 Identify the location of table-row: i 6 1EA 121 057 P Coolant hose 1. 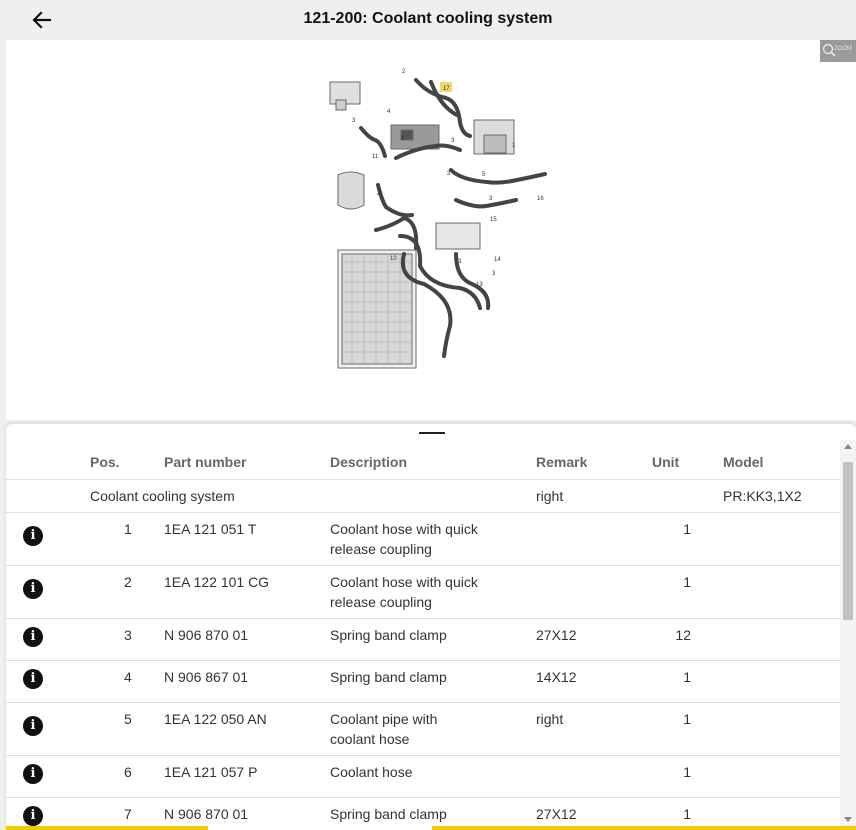
(423, 777).